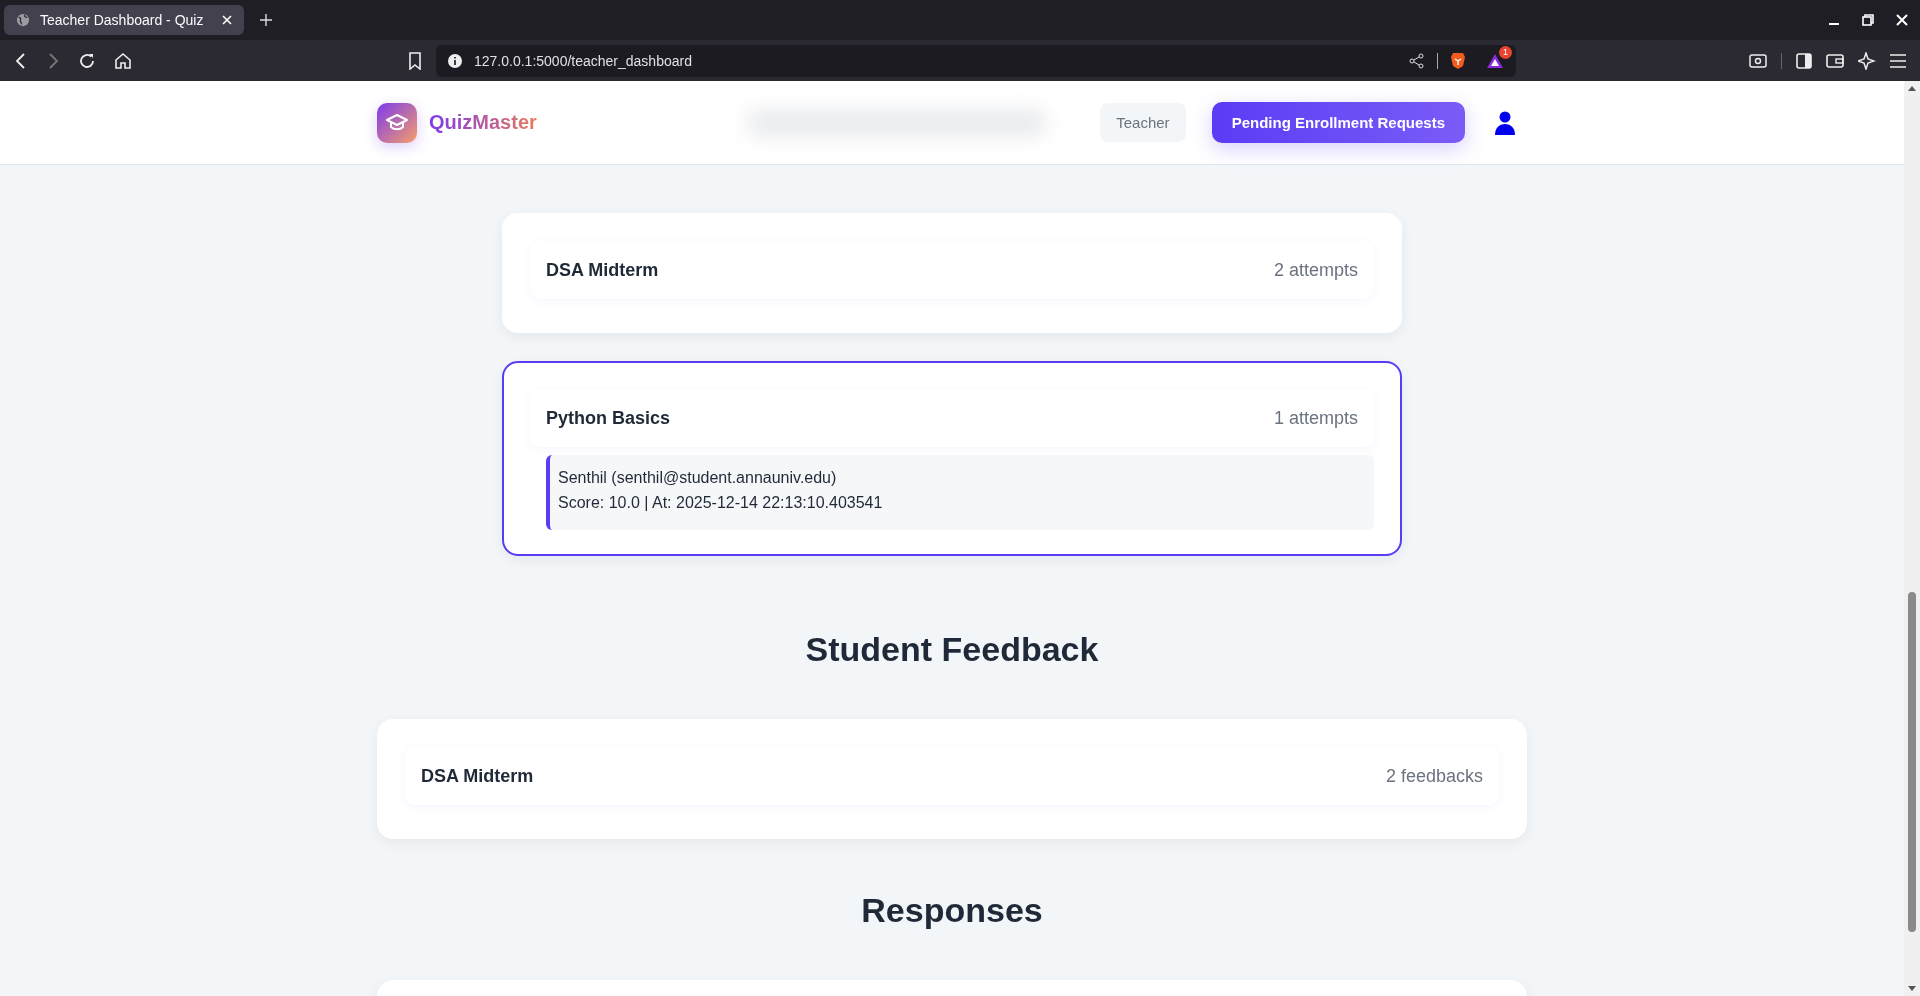  What do you see at coordinates (1505, 122) in the screenshot?
I see `user-icon` at bounding box center [1505, 122].